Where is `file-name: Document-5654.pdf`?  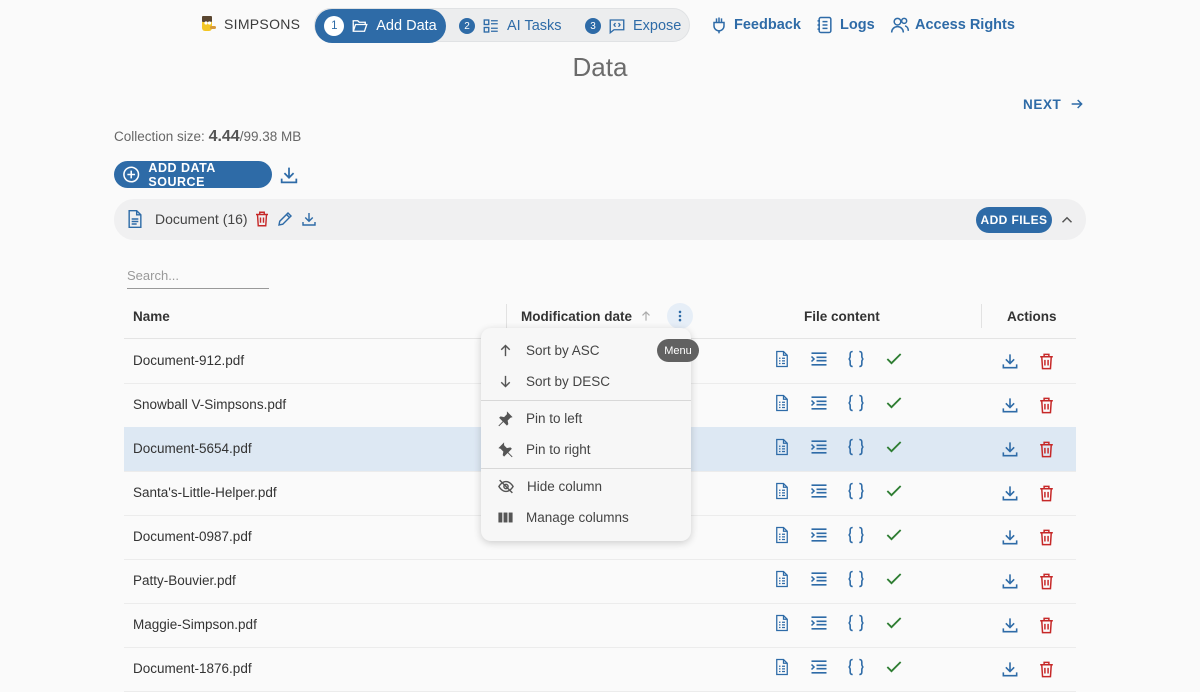
file-name: Document-5654.pdf is located at coordinates (192, 448).